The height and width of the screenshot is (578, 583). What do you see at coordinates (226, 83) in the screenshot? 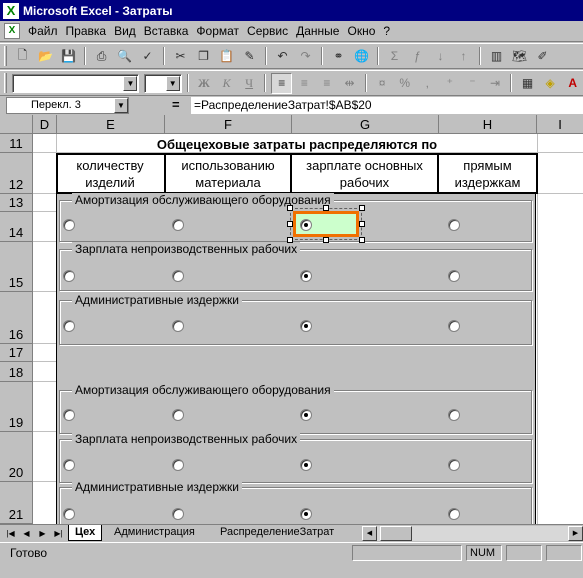
I see `italic-button: К` at bounding box center [226, 83].